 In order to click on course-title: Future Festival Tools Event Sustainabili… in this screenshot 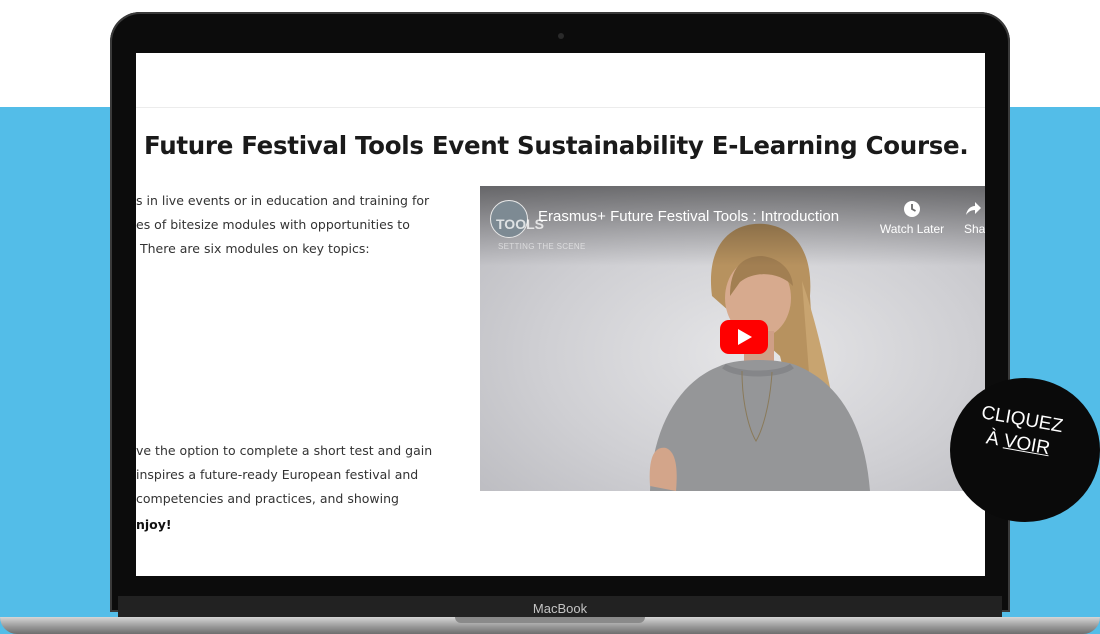, I will do `click(556, 145)`.